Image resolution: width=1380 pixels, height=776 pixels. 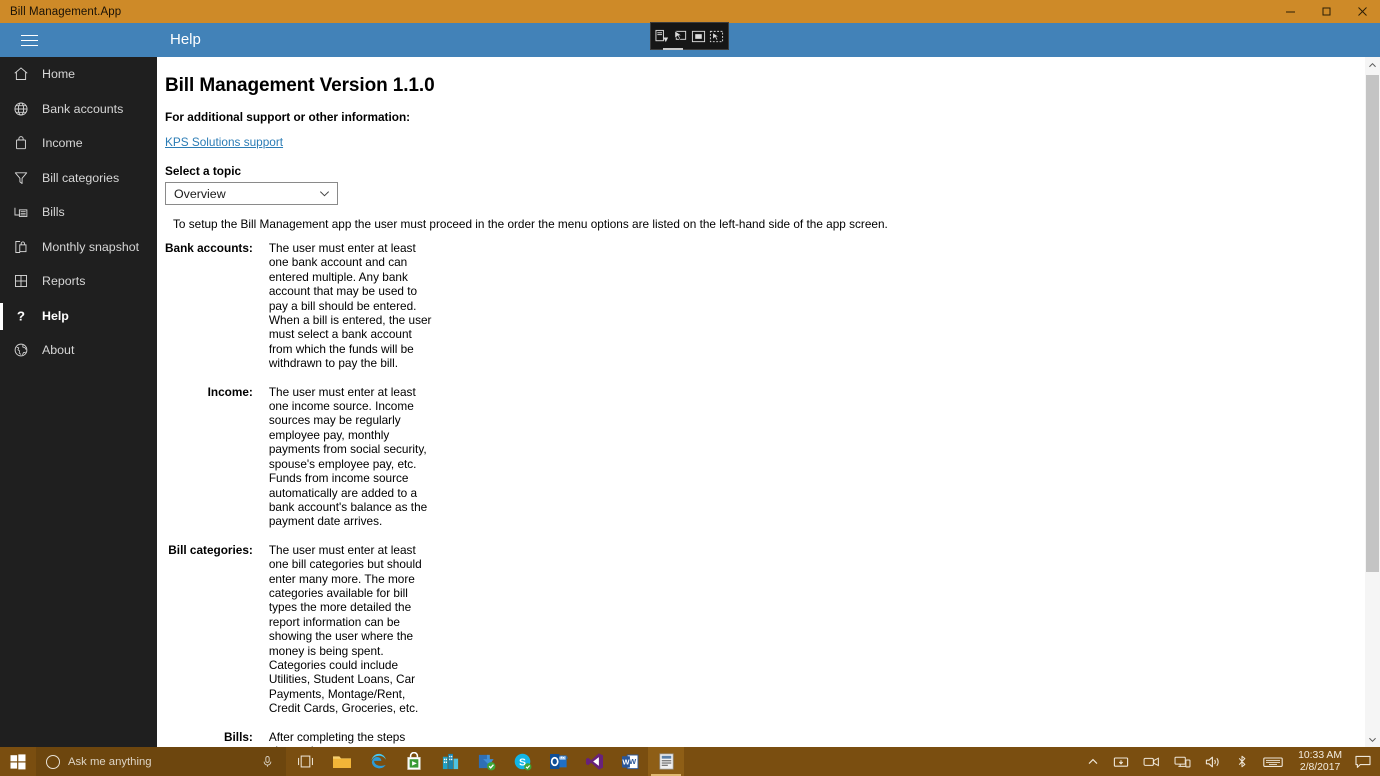 I want to click on maximize-button, so click(x=1326, y=11).